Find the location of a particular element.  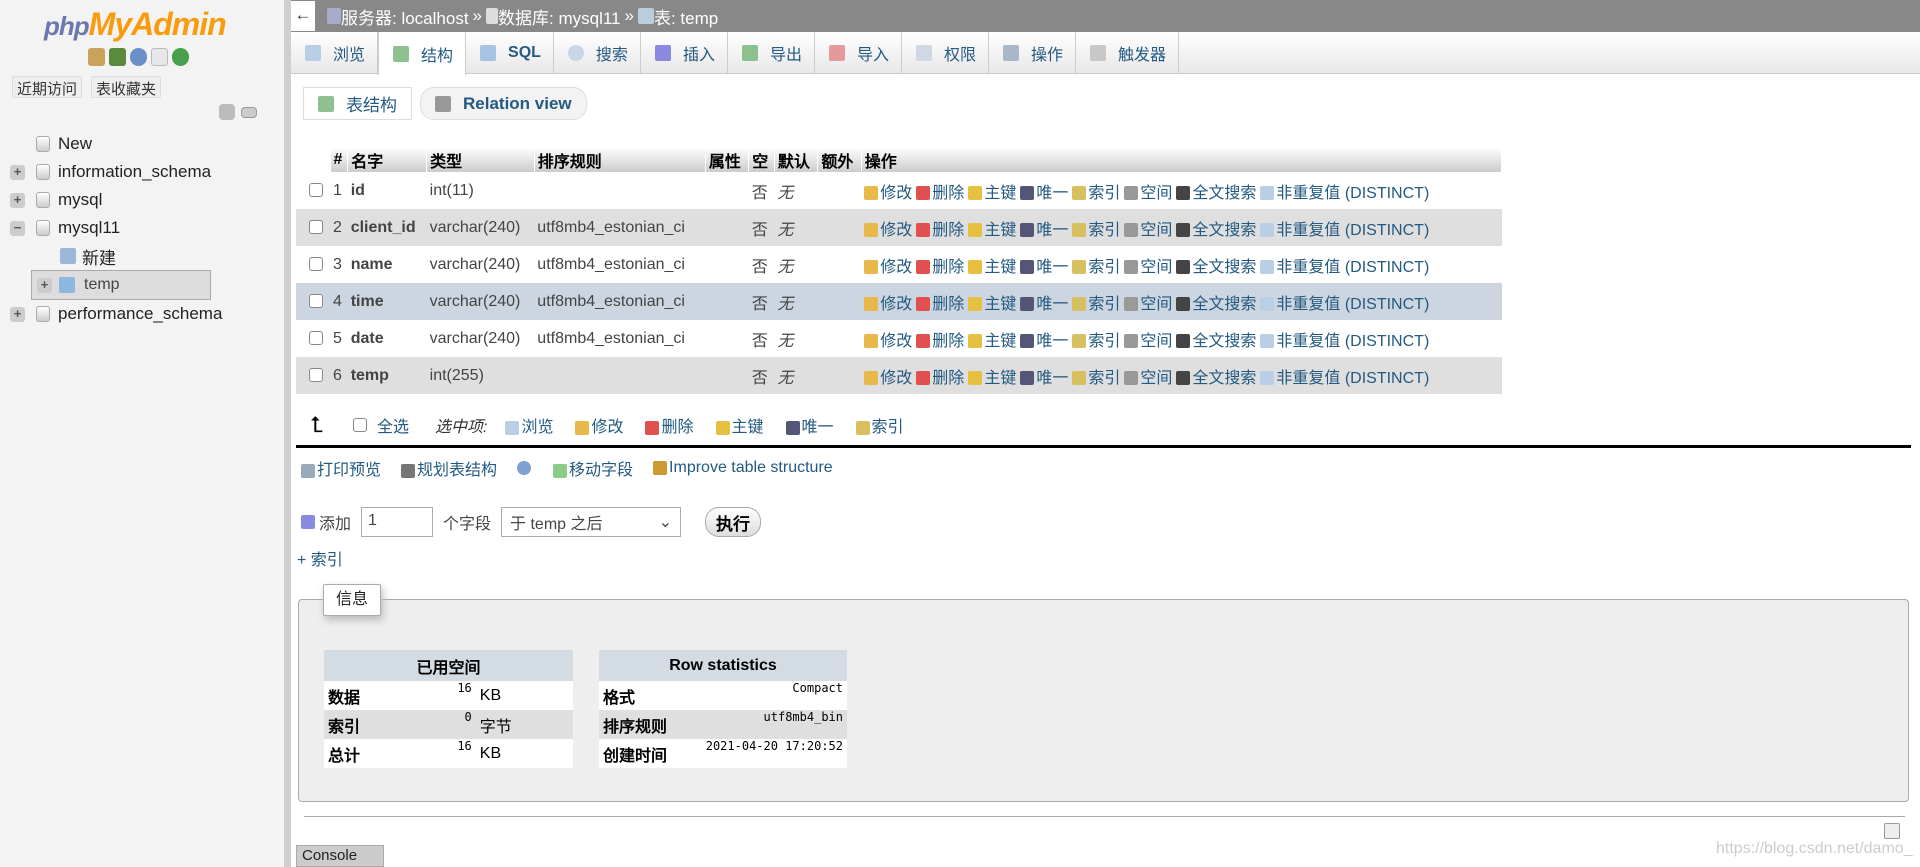

collapse-icon: − is located at coordinates (17, 228).